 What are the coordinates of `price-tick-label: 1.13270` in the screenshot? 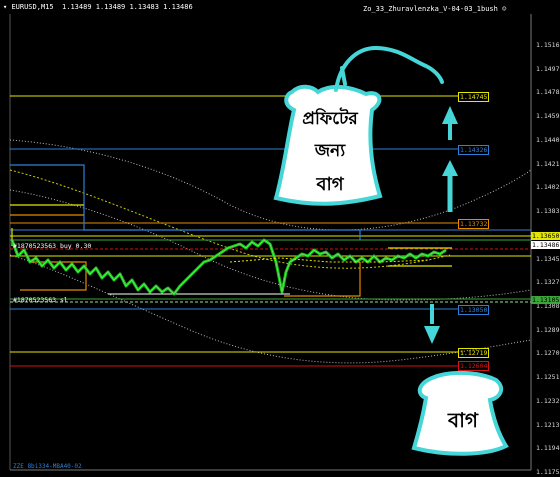 It's located at (548, 282).